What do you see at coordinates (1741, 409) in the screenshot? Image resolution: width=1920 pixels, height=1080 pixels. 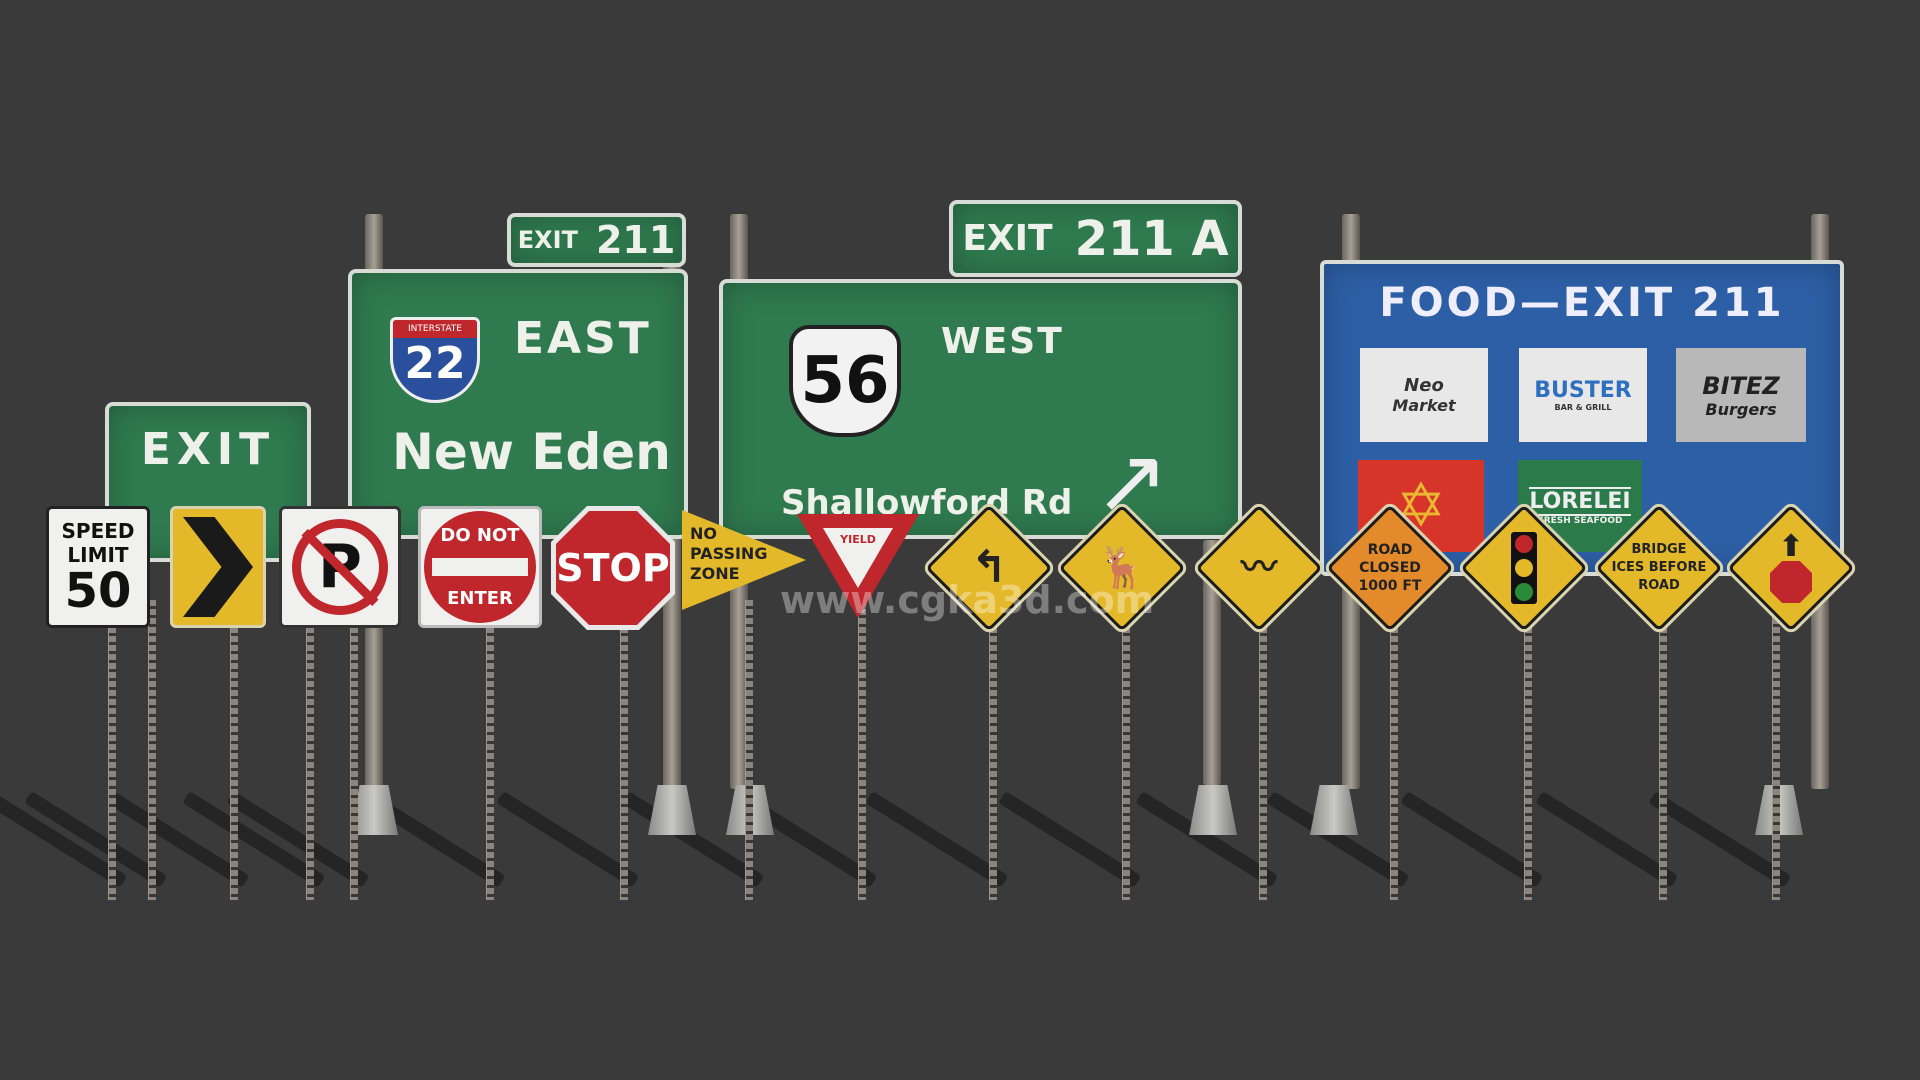 I see `logo-sub: Burgers` at bounding box center [1741, 409].